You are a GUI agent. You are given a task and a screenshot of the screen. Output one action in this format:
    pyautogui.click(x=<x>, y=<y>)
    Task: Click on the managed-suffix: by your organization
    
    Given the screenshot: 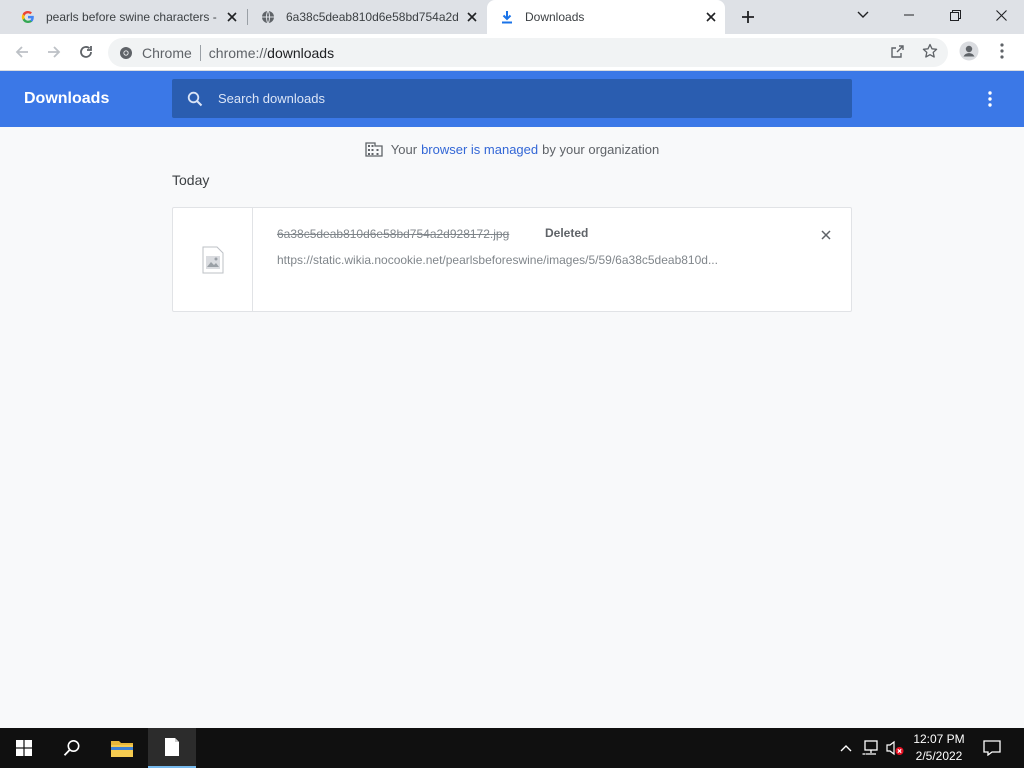 What is the action you would take?
    pyautogui.click(x=601, y=149)
    